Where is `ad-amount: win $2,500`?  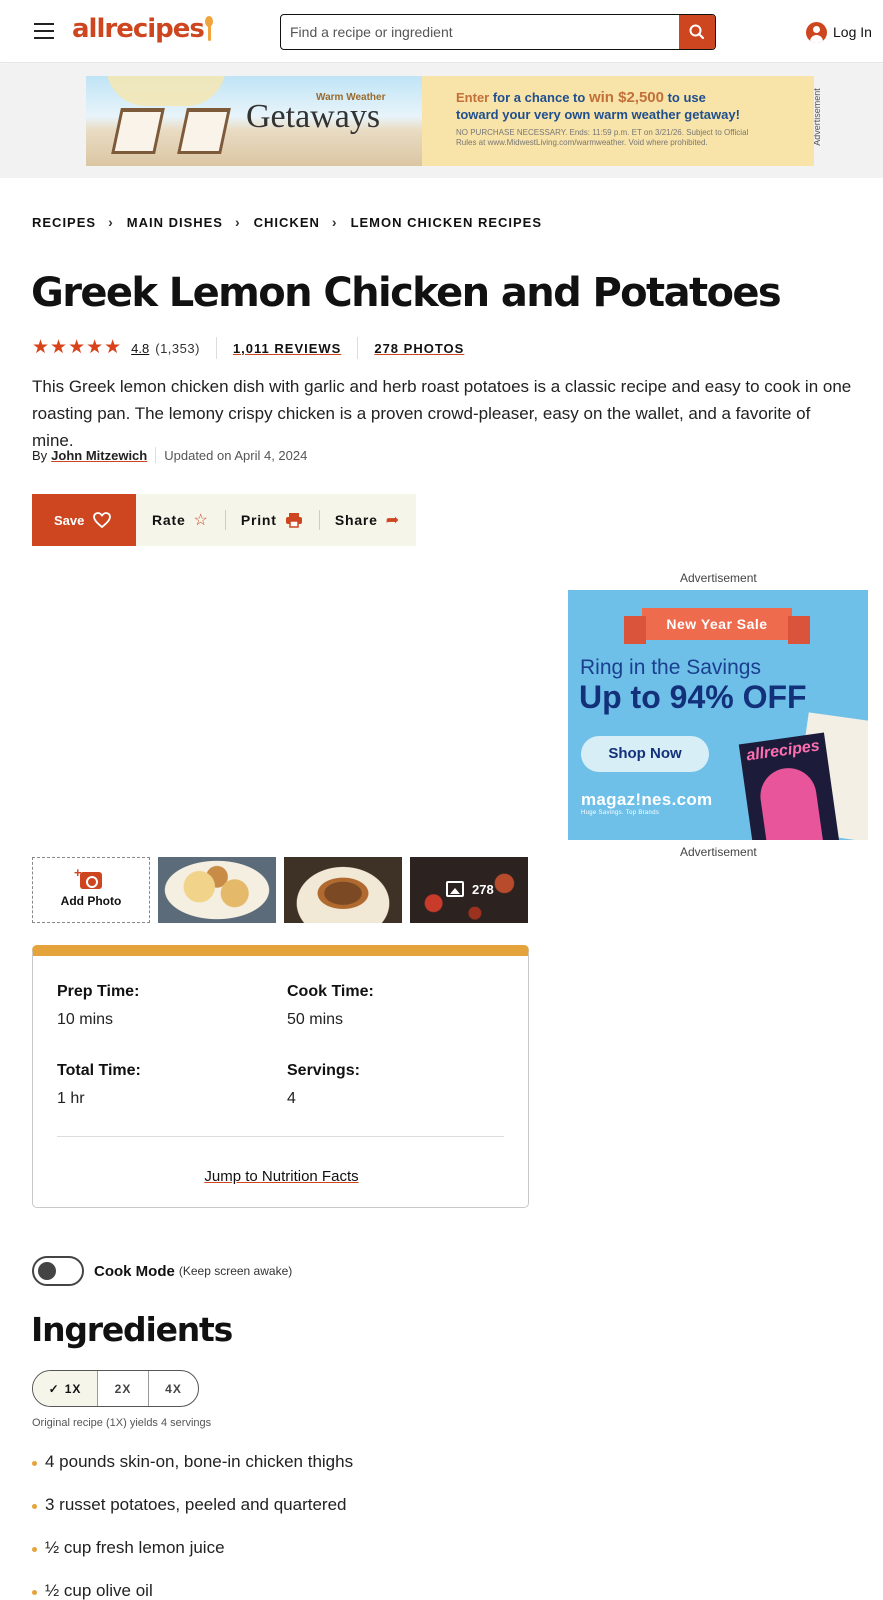
ad-amount: win $2,500 is located at coordinates (626, 97).